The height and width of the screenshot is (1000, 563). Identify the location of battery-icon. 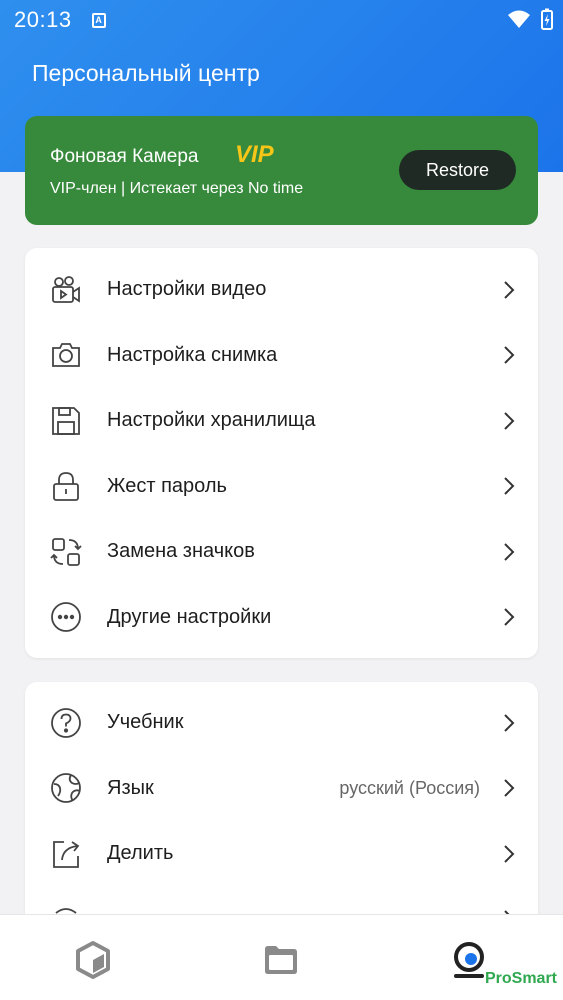
(547, 19).